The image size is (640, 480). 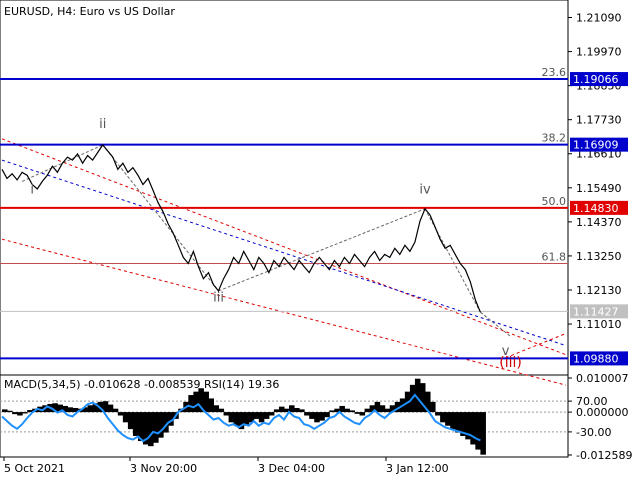 What do you see at coordinates (599, 188) in the screenshot?
I see `y-tick-label: 1.15490` at bounding box center [599, 188].